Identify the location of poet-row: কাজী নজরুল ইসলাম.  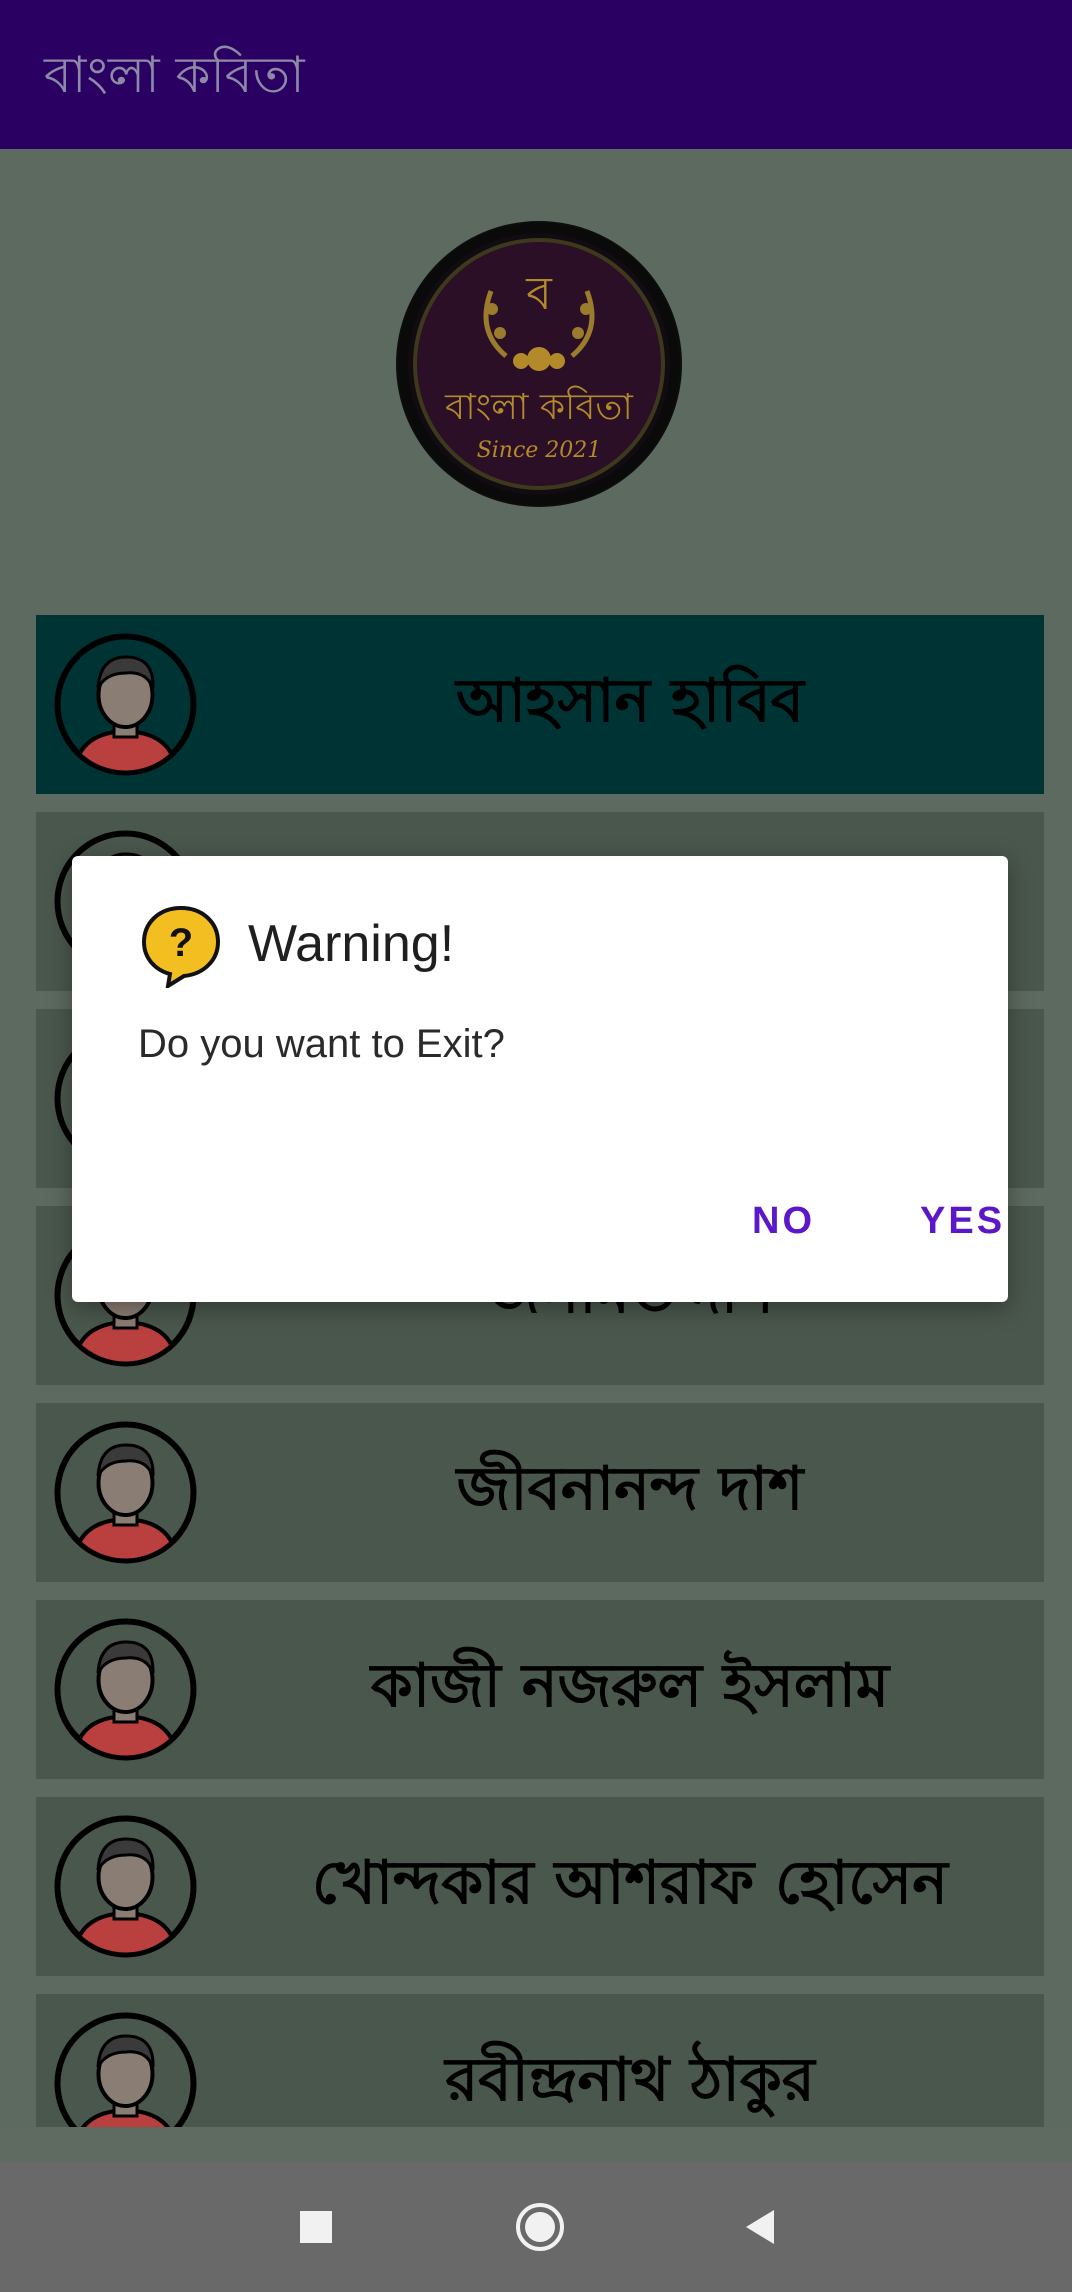
(540, 1689).